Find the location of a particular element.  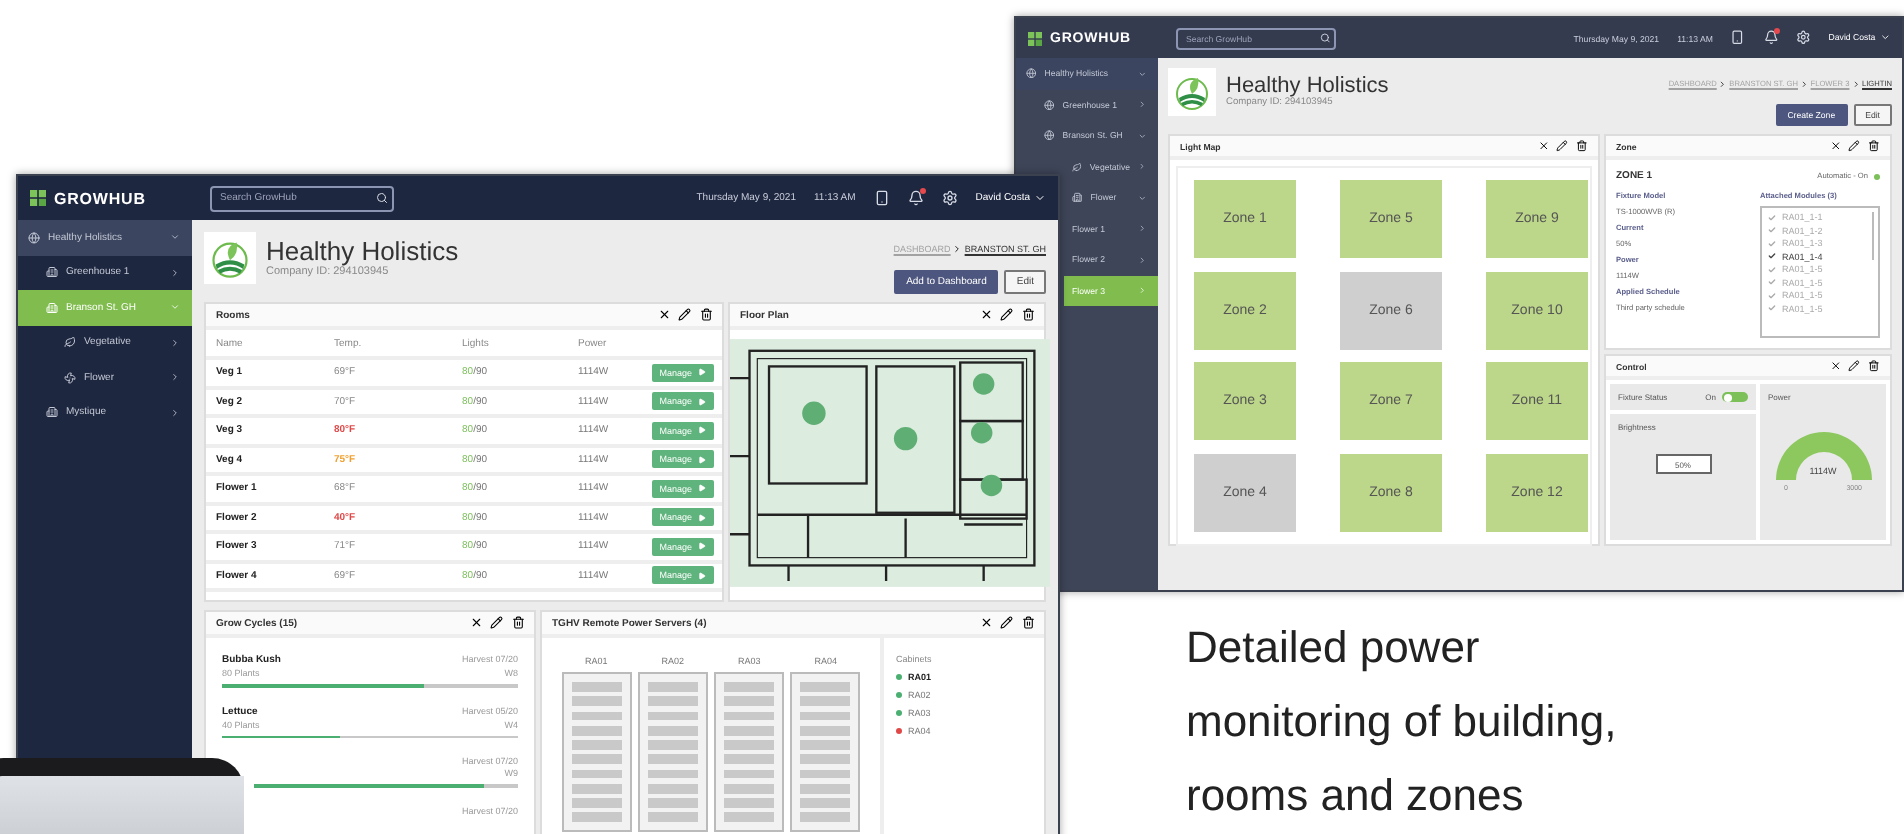

toggle-switch is located at coordinates (1735, 397).